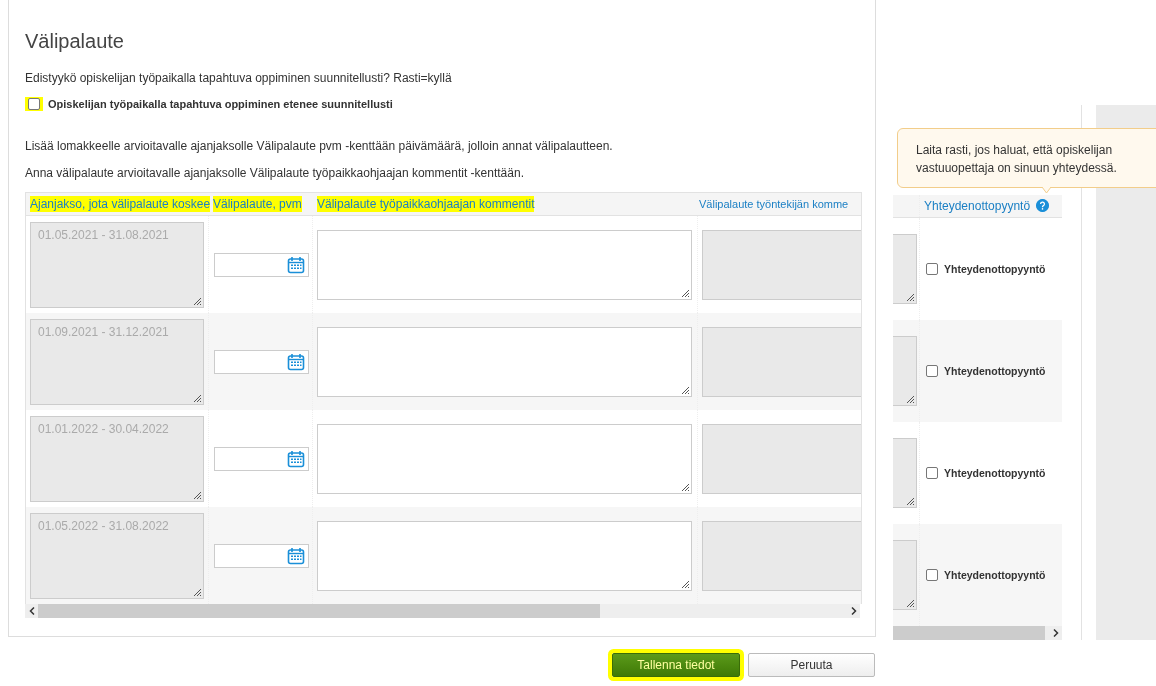 The height and width of the screenshot is (686, 1156). I want to click on instruction-text: Lisää lomakkeelle arvioitavalle ajanjaksolle Välipalaute pvm -kenttään päivämäärä, jolloin annat välipalautteen., so click(319, 146).